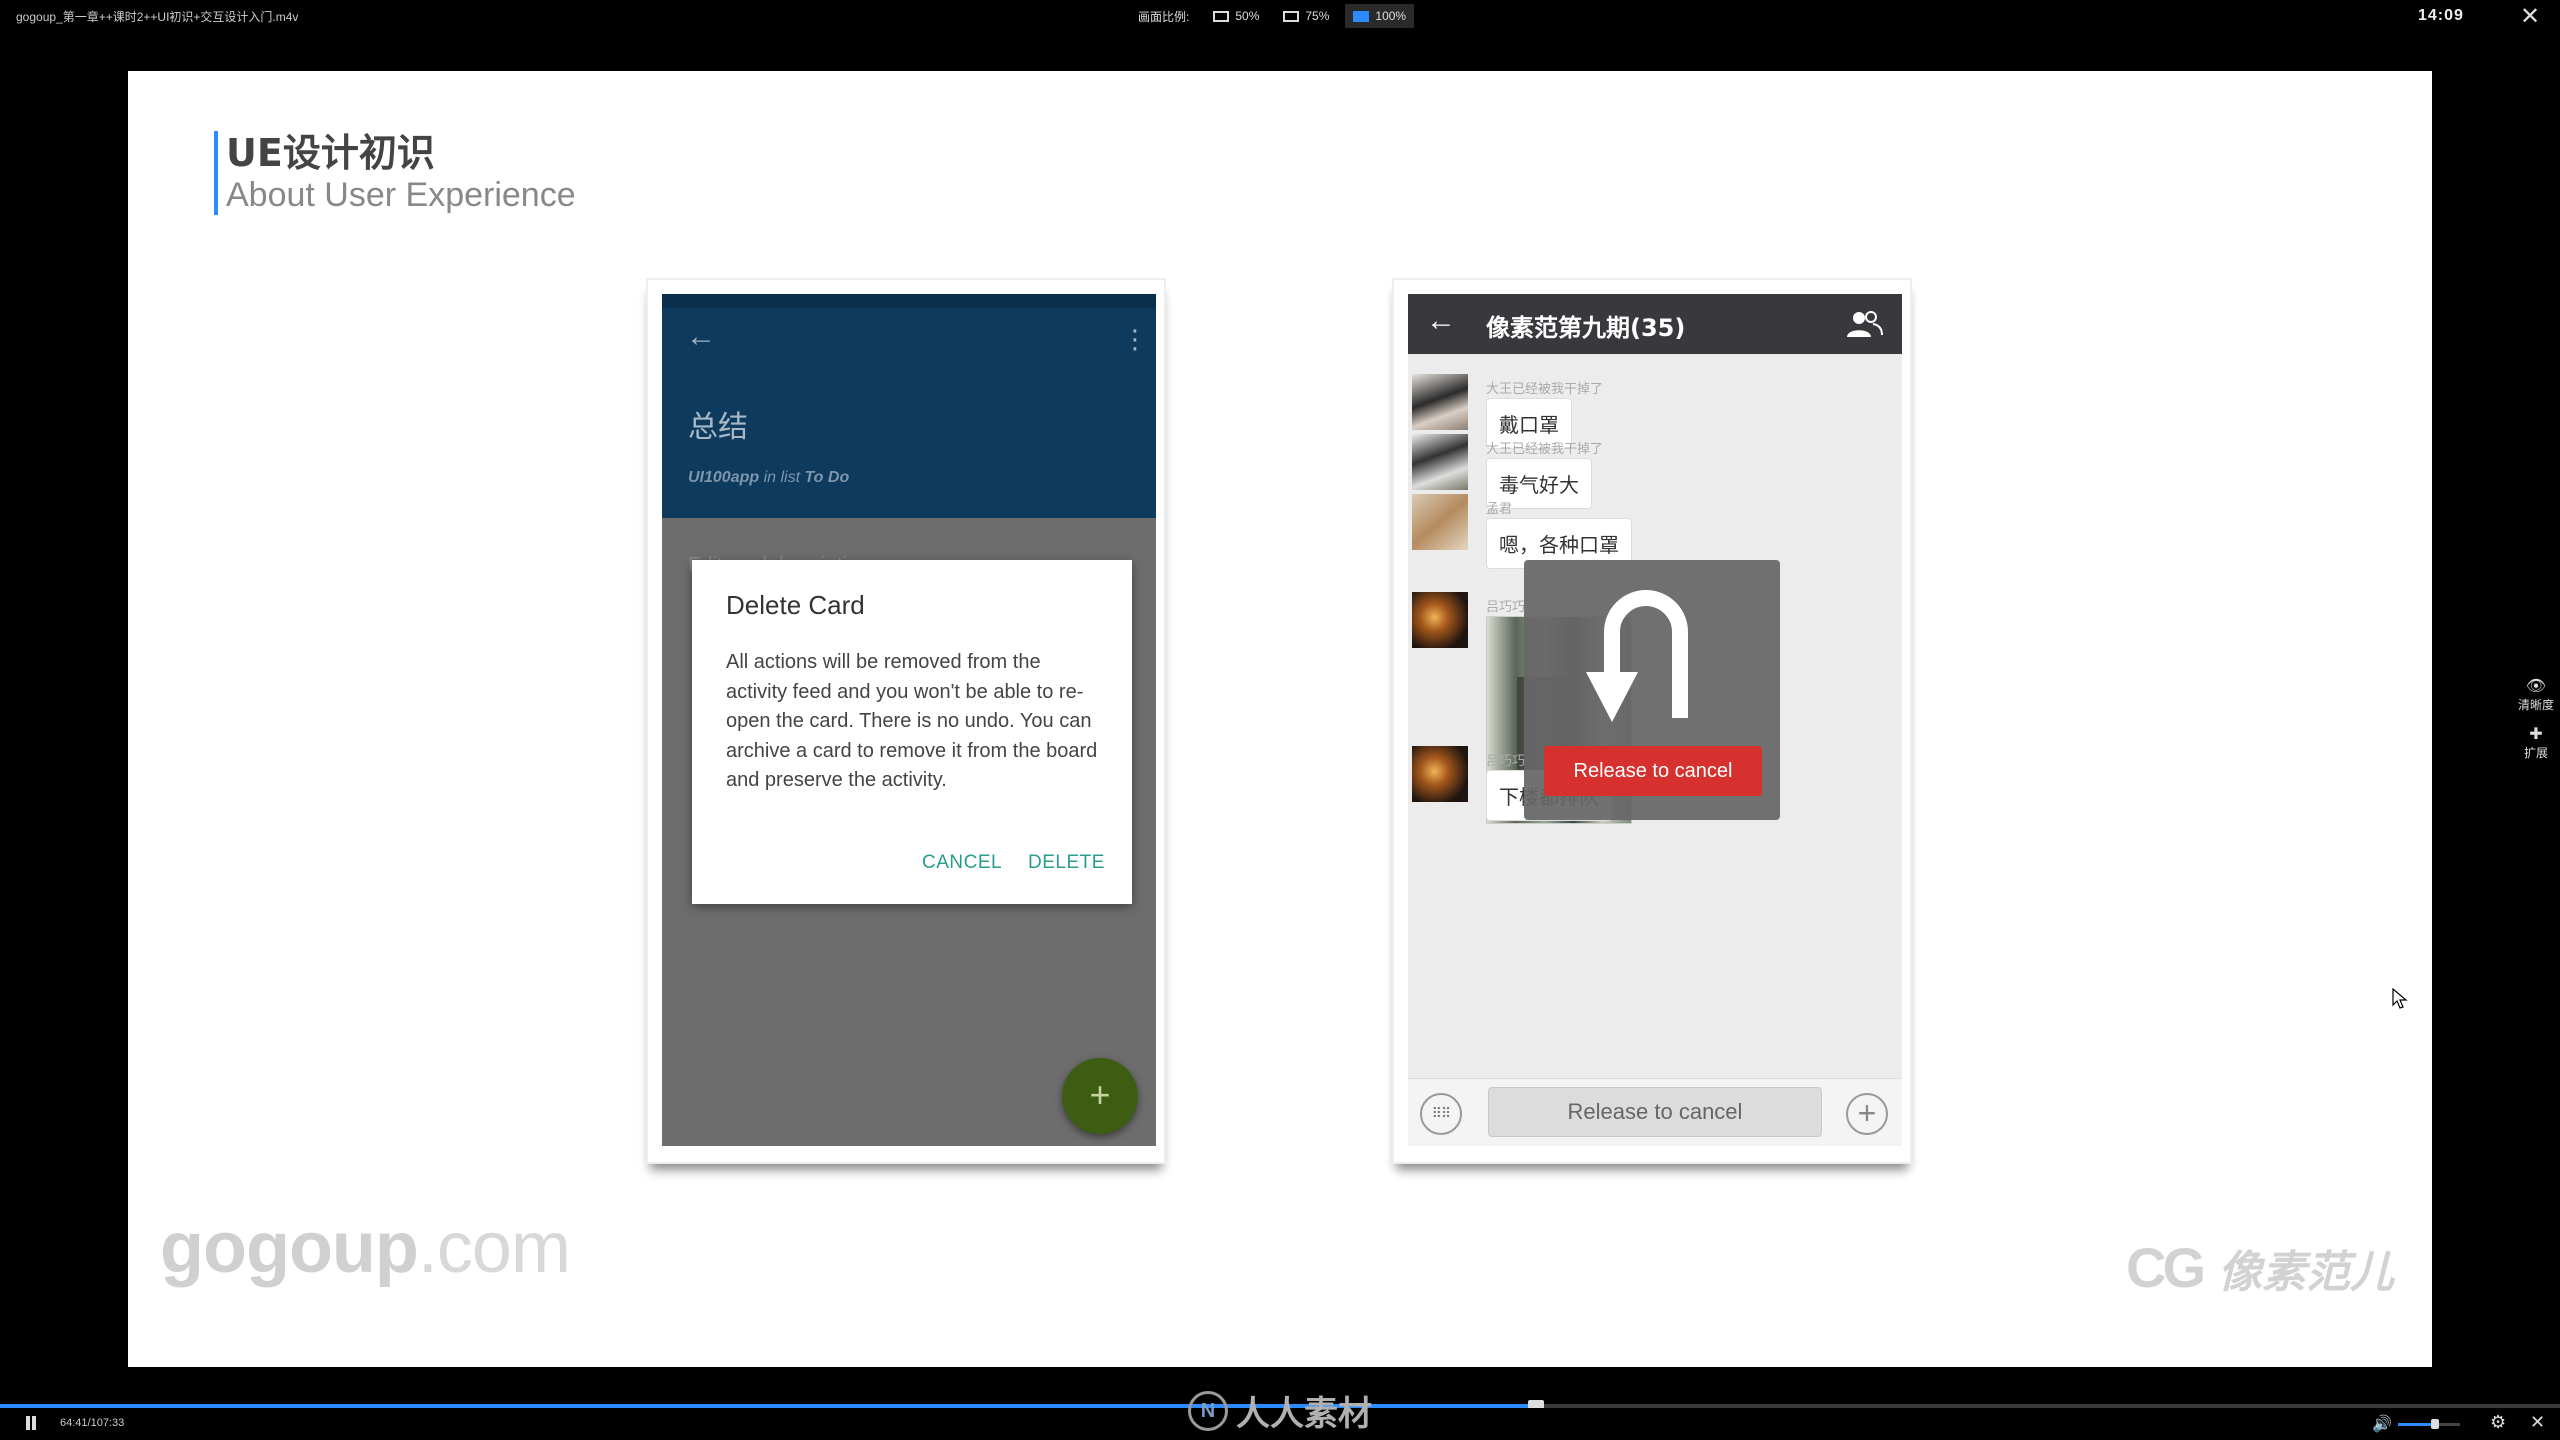 Image resolution: width=2560 pixels, height=1440 pixels. What do you see at coordinates (1208, 1410) in the screenshot?
I see `rrsc-logo-mark: N` at bounding box center [1208, 1410].